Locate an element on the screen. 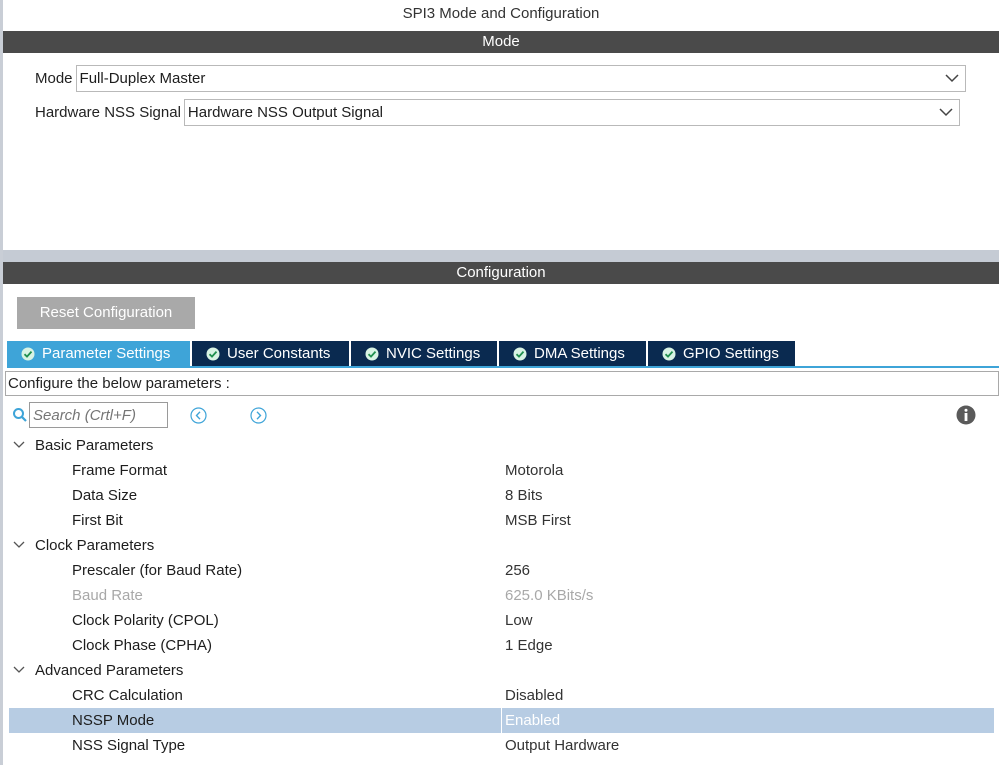 This screenshot has width=999, height=765. group-clock-parameters: Clock Parameters is located at coordinates (501, 545).